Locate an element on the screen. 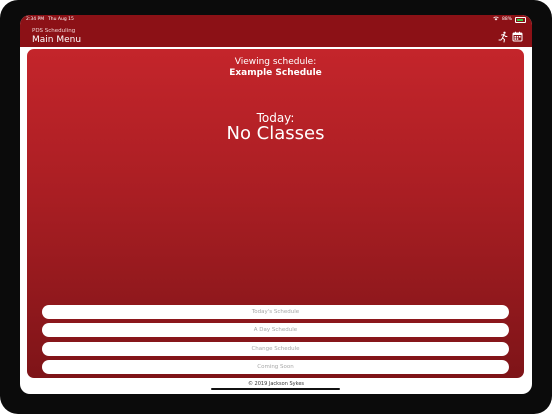 The width and height of the screenshot is (552, 414). wifi-icon is located at coordinates (496, 20).